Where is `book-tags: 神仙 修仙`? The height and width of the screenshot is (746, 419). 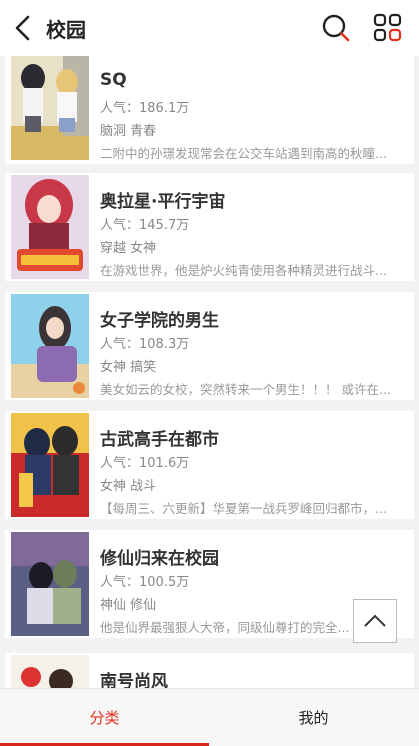
book-tags: 神仙 修仙 is located at coordinates (128, 605).